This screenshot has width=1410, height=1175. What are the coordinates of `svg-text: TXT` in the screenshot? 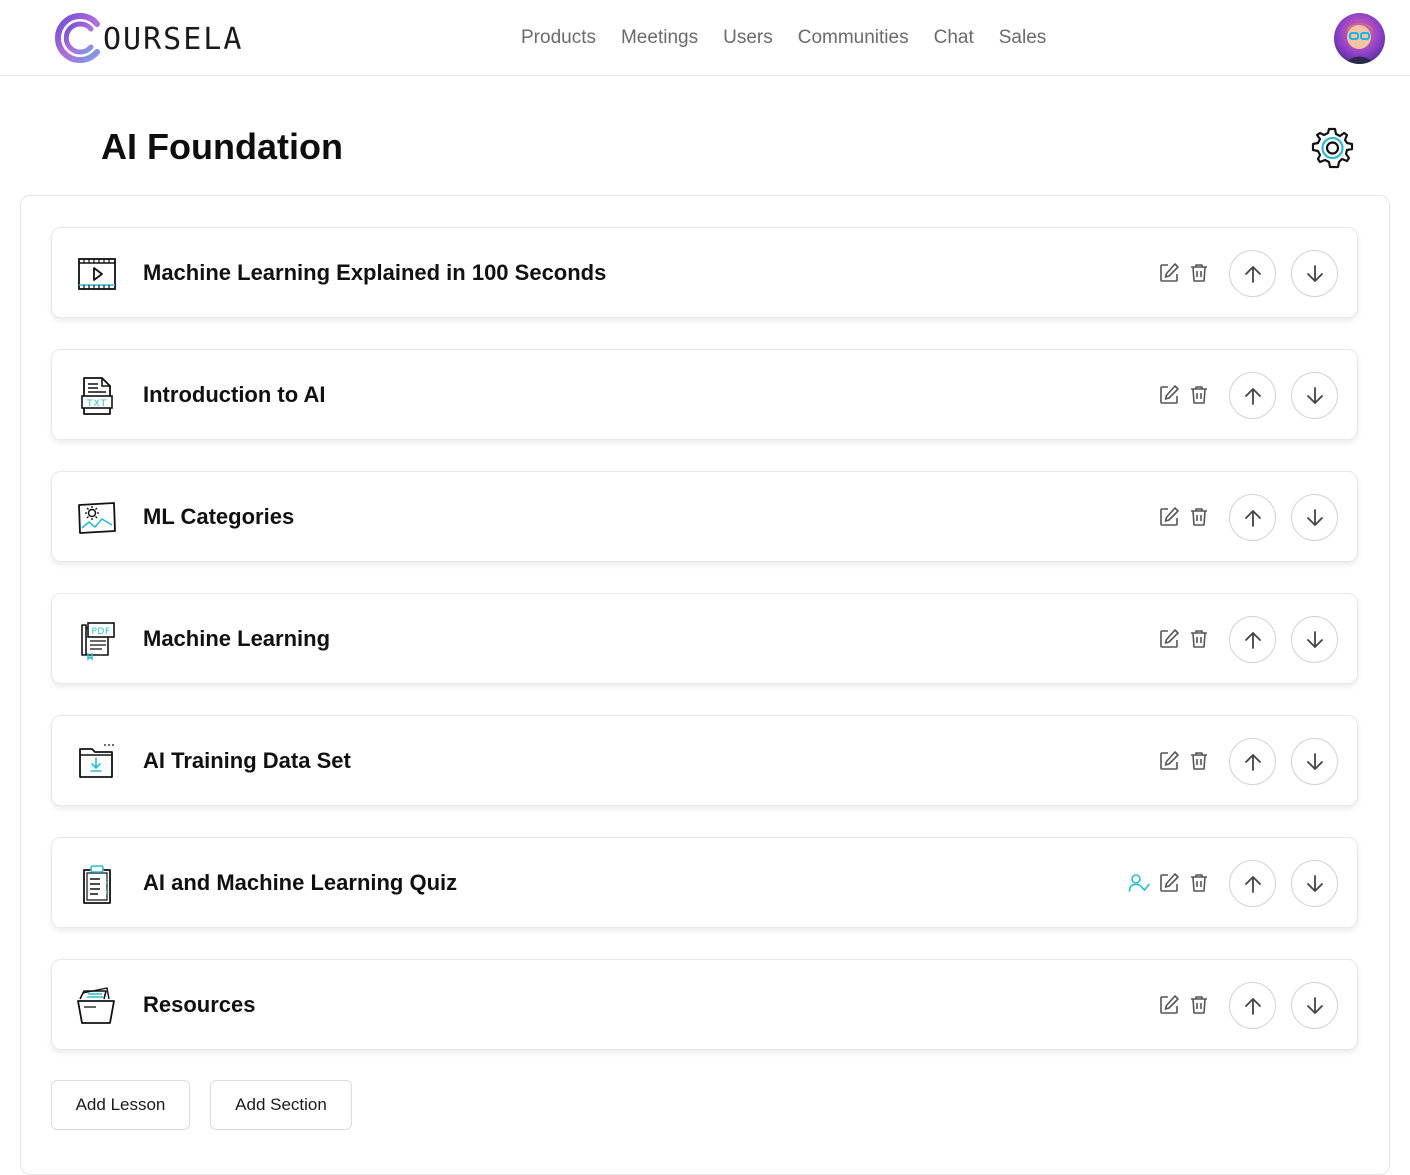 It's located at (96, 404).